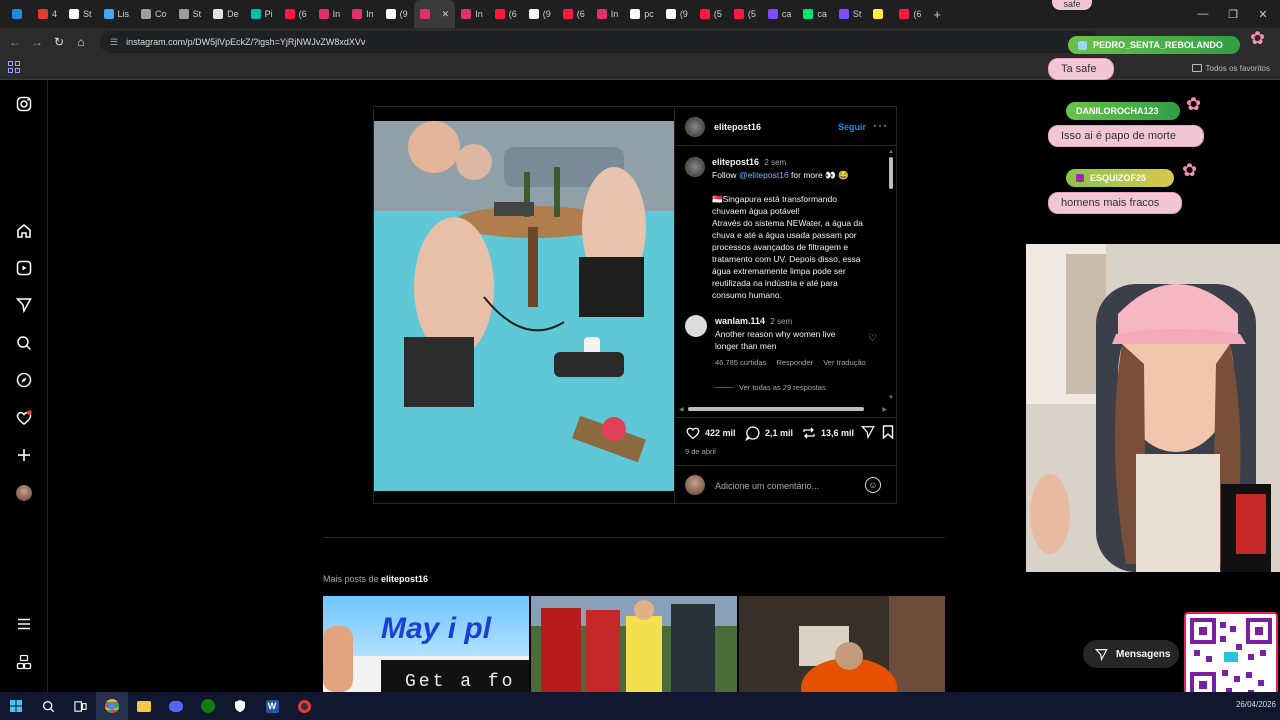 This screenshot has width=1280, height=720. I want to click on chrome-taskbar-icon, so click(112, 706).